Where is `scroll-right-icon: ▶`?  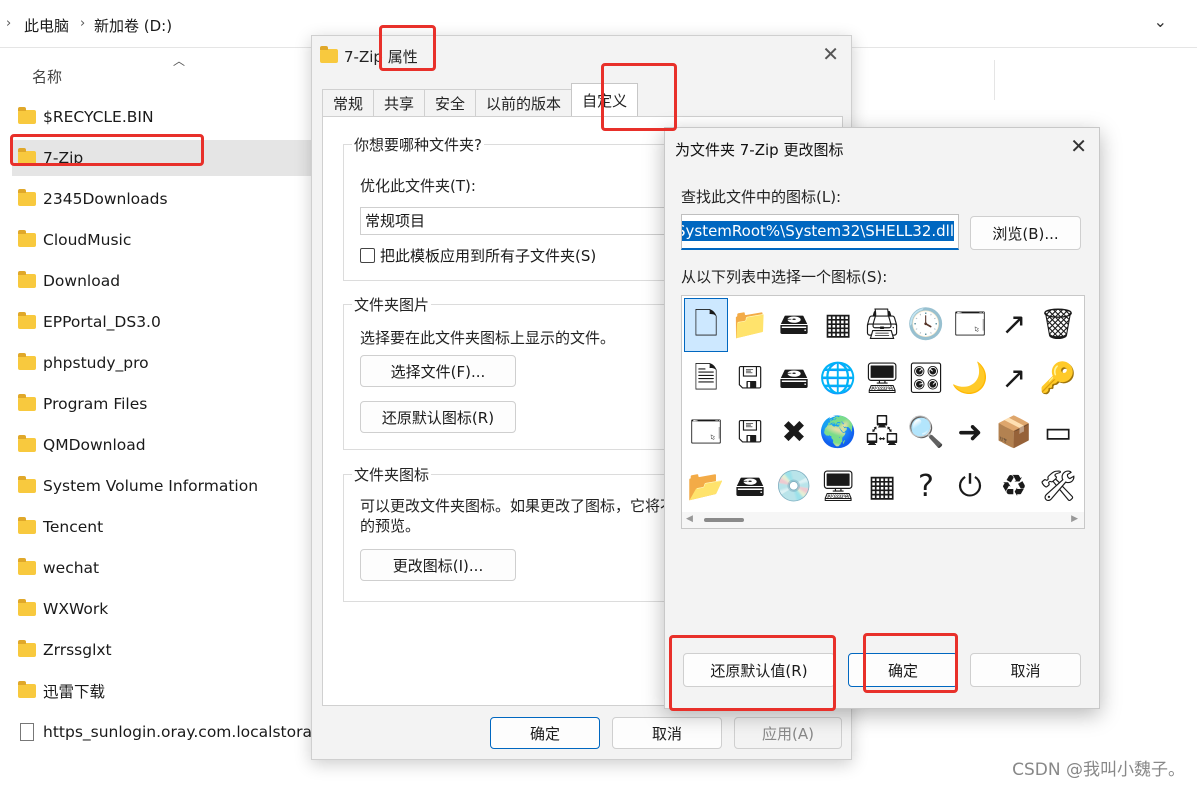 scroll-right-icon: ▶ is located at coordinates (1074, 519).